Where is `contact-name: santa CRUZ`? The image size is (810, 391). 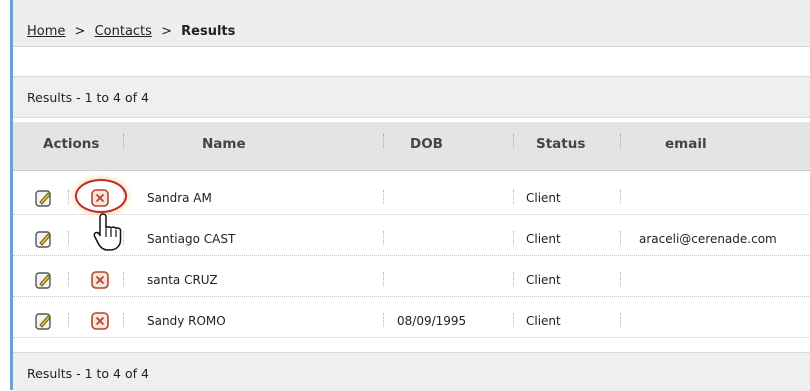
contact-name: santa CRUZ is located at coordinates (182, 280).